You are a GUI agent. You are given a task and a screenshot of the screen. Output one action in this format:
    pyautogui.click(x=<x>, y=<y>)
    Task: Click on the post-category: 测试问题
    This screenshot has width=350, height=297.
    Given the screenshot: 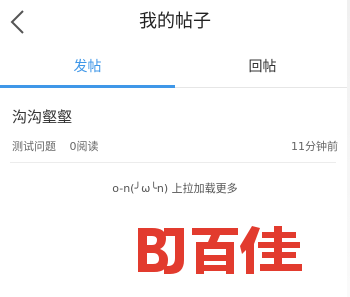 What is the action you would take?
    pyautogui.click(x=34, y=146)
    